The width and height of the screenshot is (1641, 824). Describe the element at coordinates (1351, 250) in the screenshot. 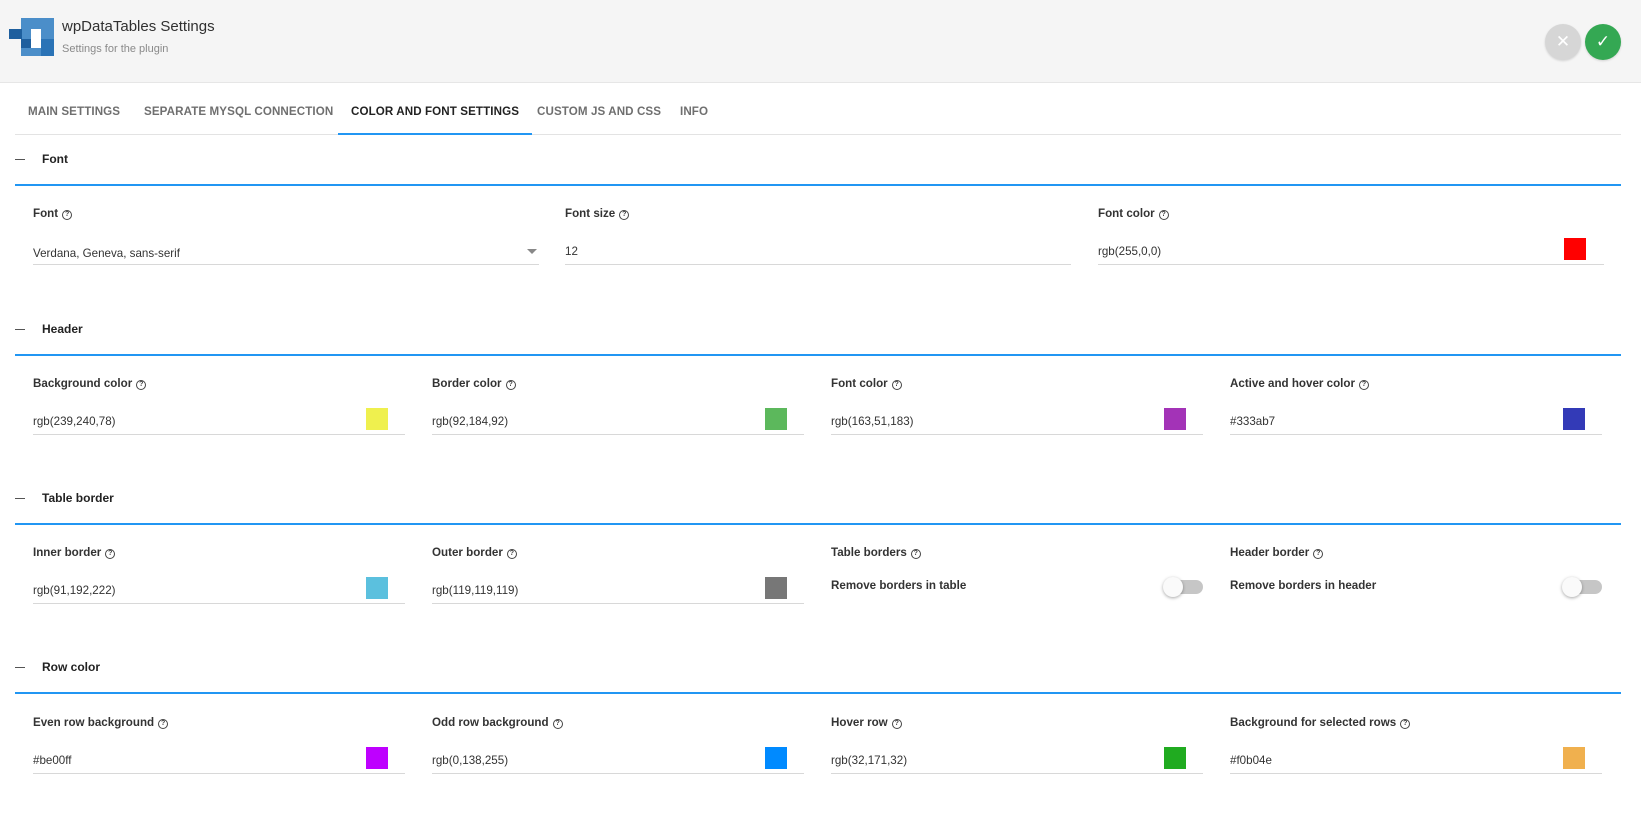

I see `font-color-input: rgb(255,0,0)` at that location.